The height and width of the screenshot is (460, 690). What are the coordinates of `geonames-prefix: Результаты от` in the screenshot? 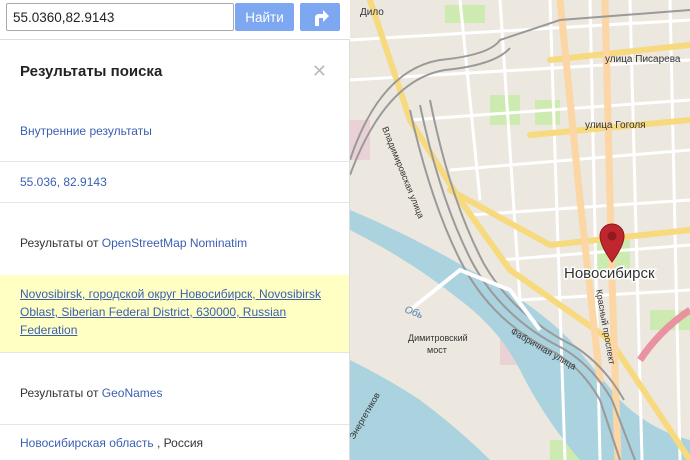 It's located at (61, 393).